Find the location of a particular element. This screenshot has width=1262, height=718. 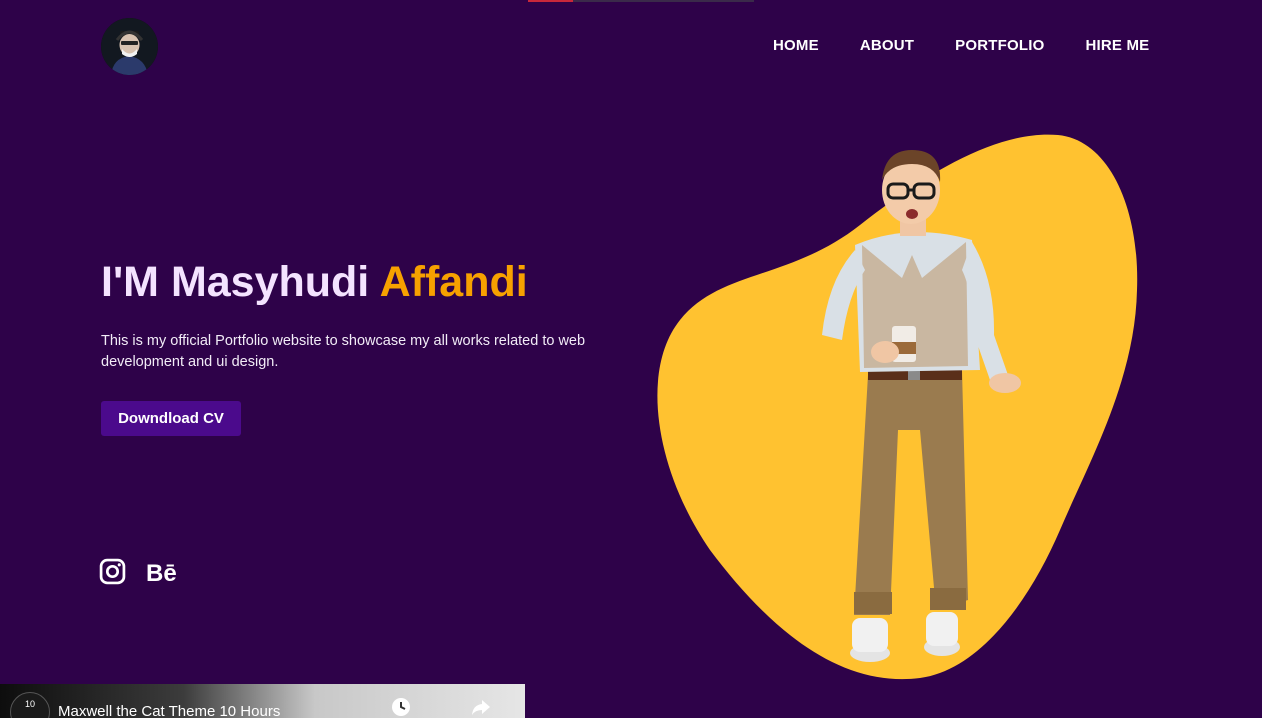

nav-home: HOME is located at coordinates (796, 45).